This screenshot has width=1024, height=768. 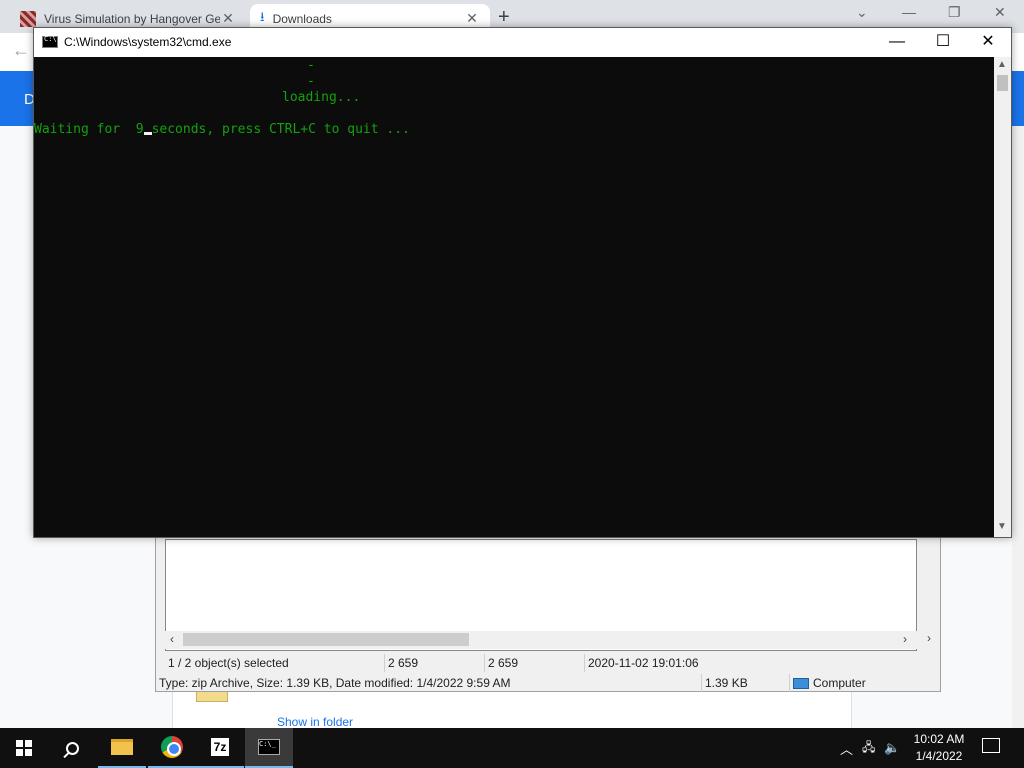 What do you see at coordinates (892, 748) in the screenshot?
I see `volume-muted-icon: 🔈` at bounding box center [892, 748].